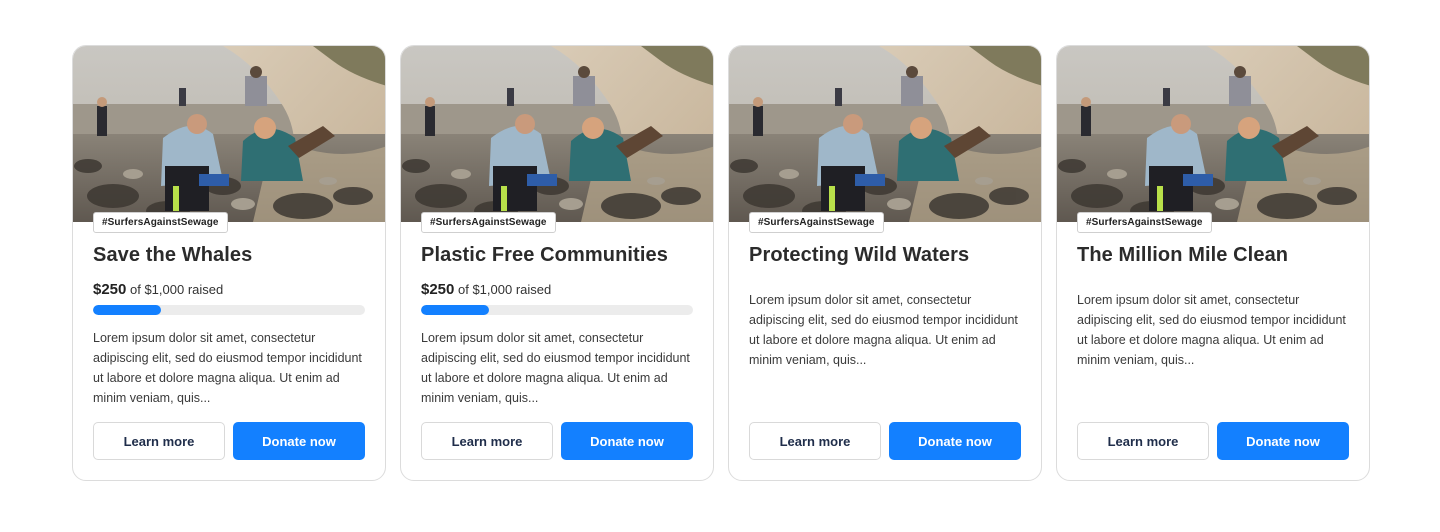 The height and width of the screenshot is (532, 1440). Describe the element at coordinates (1183, 255) in the screenshot. I see `card-title: The Million Mile Clean` at that location.